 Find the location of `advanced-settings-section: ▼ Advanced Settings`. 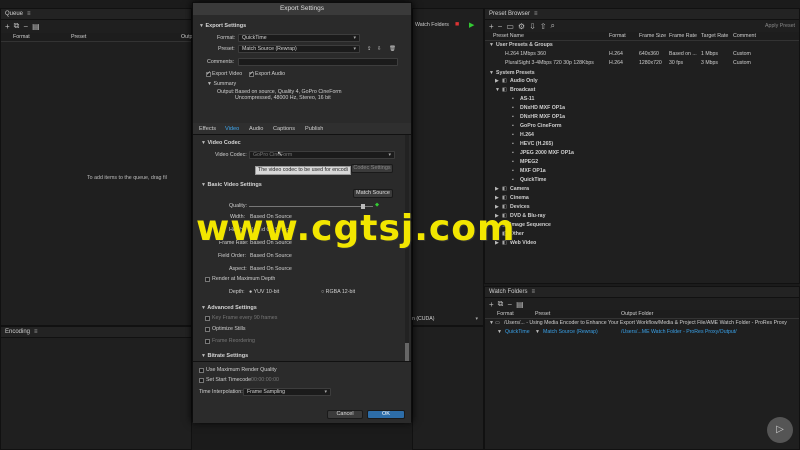

advanced-settings-section: ▼ Advanced Settings is located at coordinates (229, 308).